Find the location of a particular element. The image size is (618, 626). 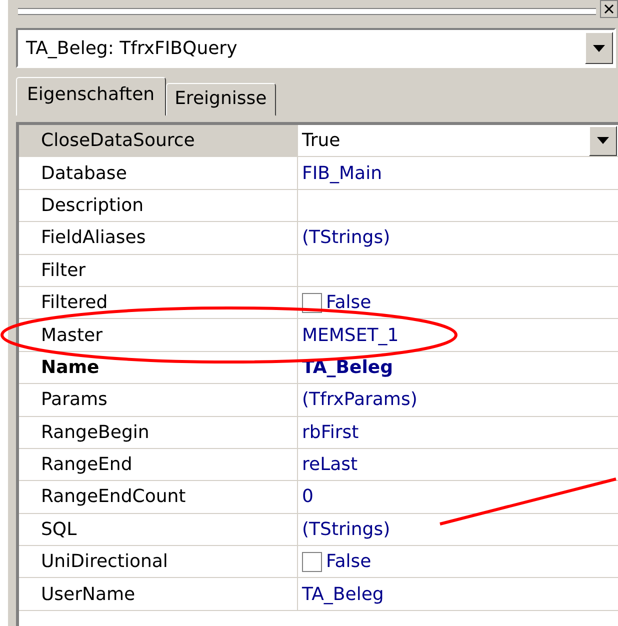

object-selector: TA_Beleg: TfrxFIBQuery is located at coordinates (316, 48).